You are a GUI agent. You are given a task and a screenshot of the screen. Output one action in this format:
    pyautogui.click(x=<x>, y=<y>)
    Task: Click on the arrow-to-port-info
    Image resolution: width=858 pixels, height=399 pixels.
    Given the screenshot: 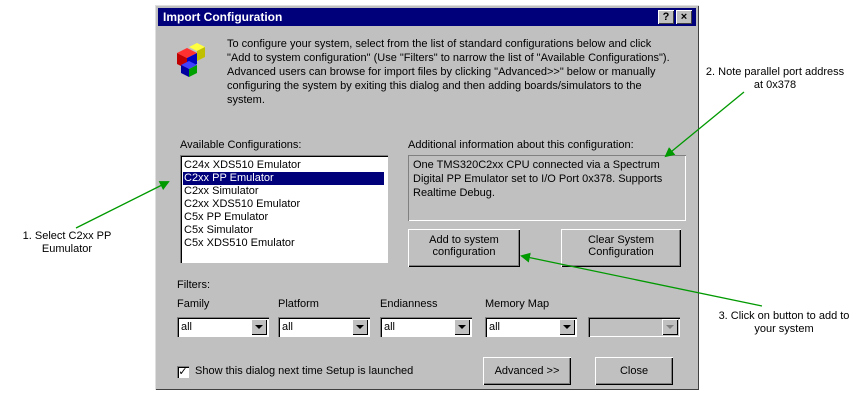 What is the action you would take?
    pyautogui.click(x=704, y=124)
    